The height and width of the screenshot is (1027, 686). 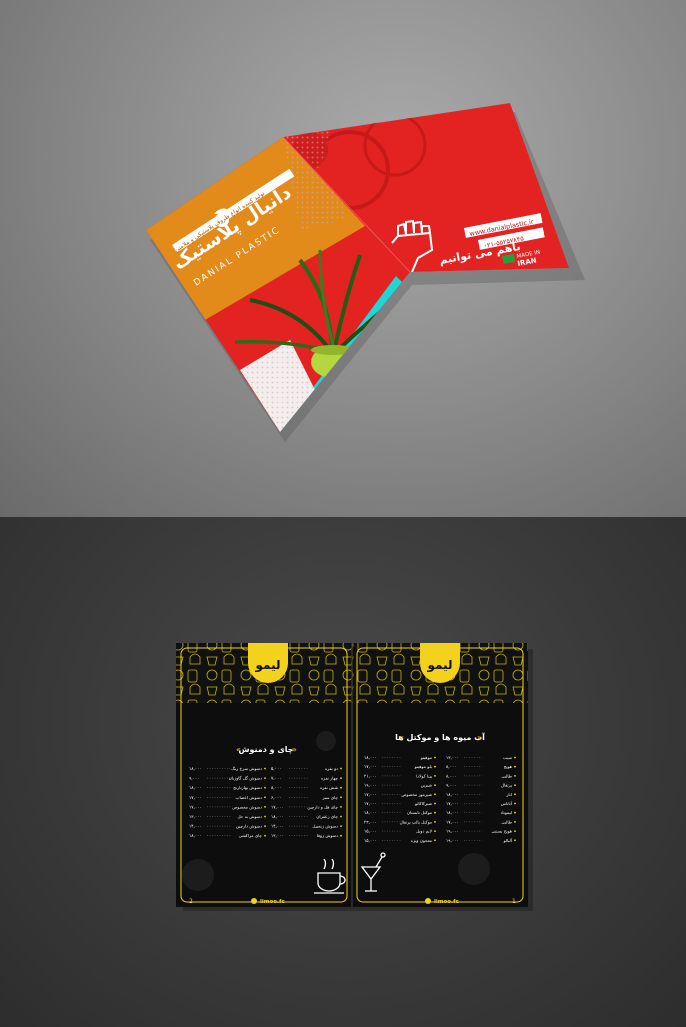 What do you see at coordinates (329, 787) in the screenshot?
I see `menu-item-name: شش نفره` at bounding box center [329, 787].